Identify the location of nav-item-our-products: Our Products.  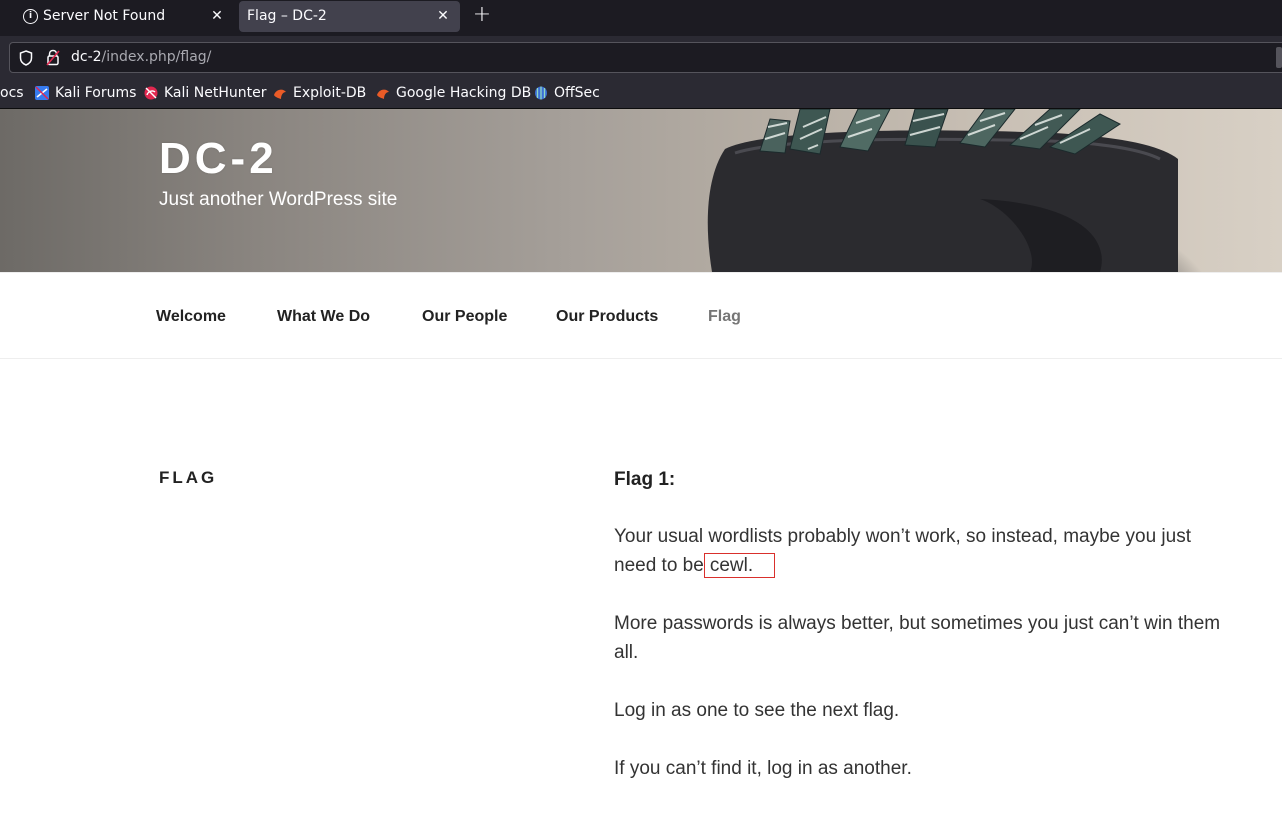
(607, 317).